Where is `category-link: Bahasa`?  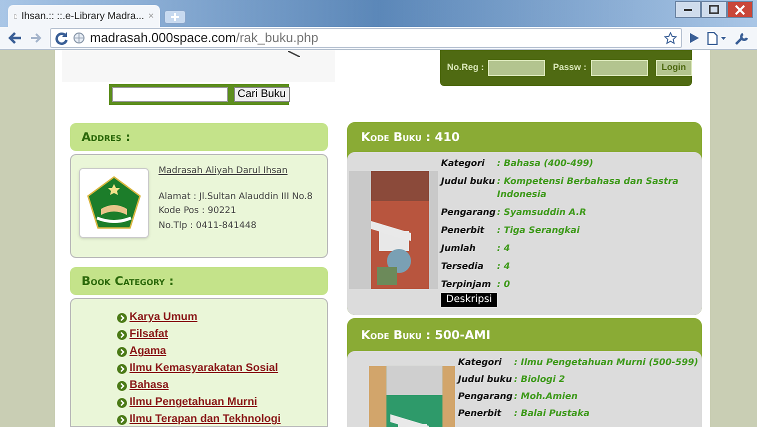
category-link: Bahasa is located at coordinates (149, 385).